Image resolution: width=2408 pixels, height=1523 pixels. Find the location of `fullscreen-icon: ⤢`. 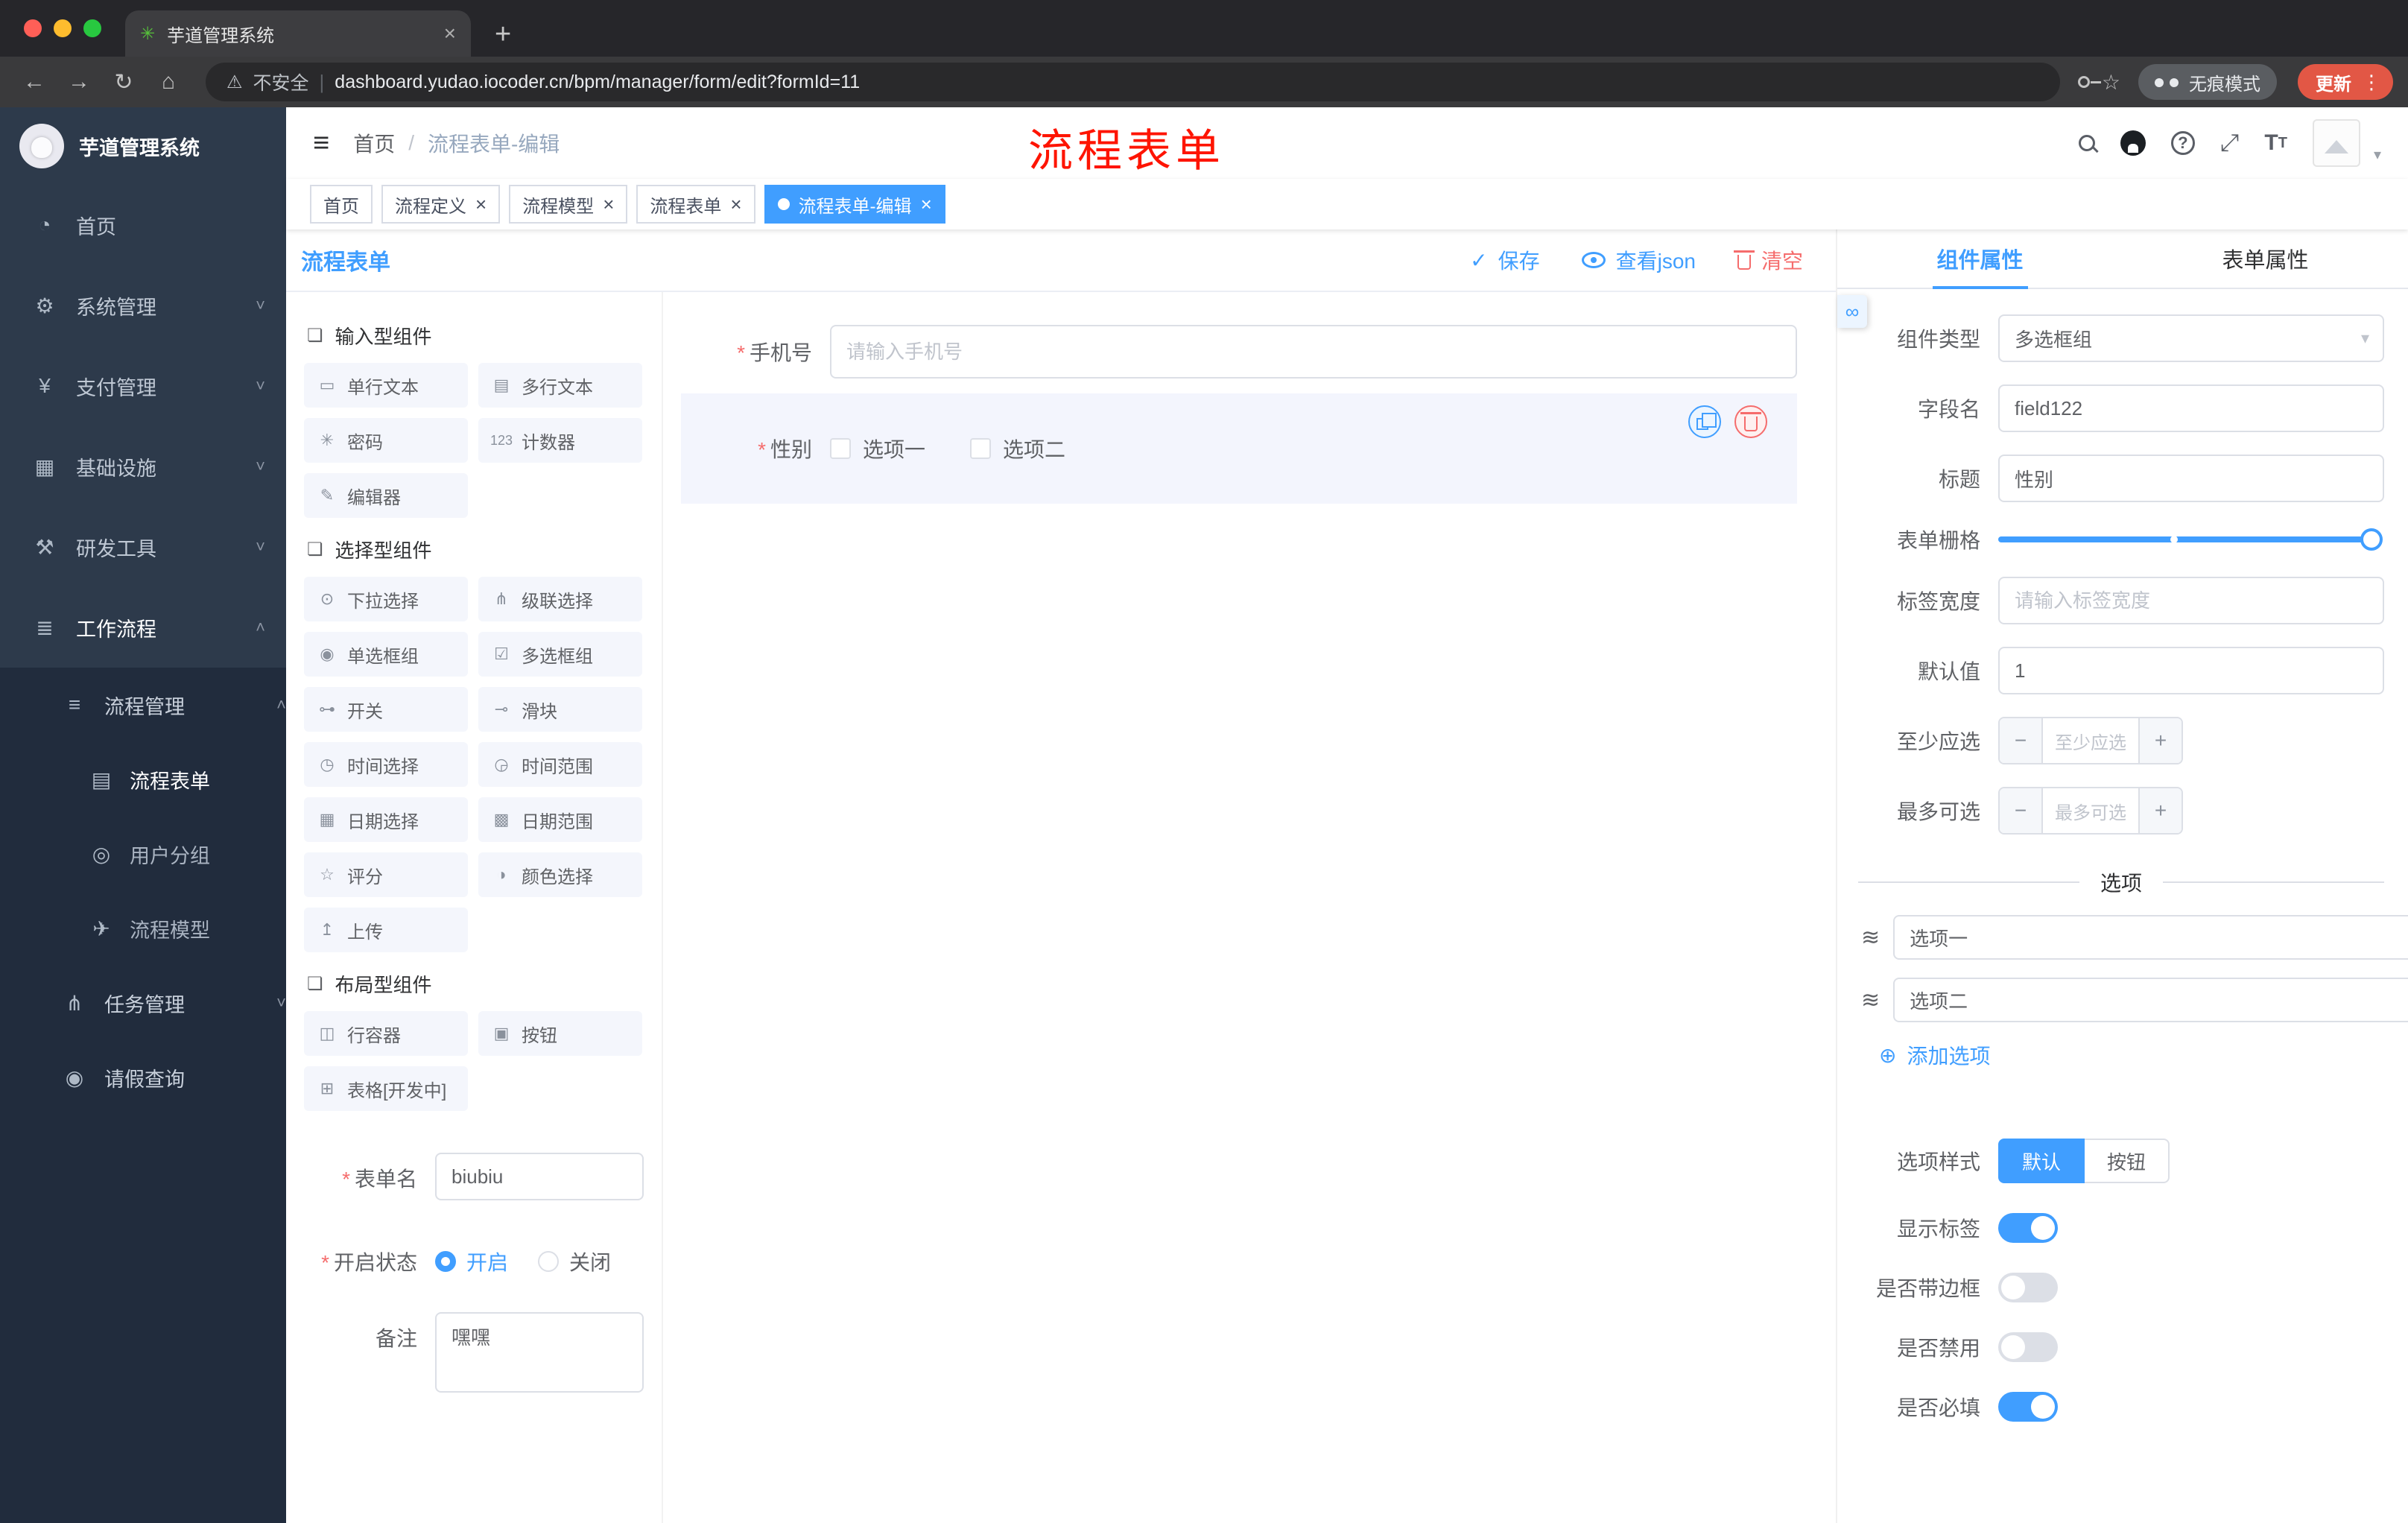

fullscreen-icon: ⤢ is located at coordinates (2230, 143).